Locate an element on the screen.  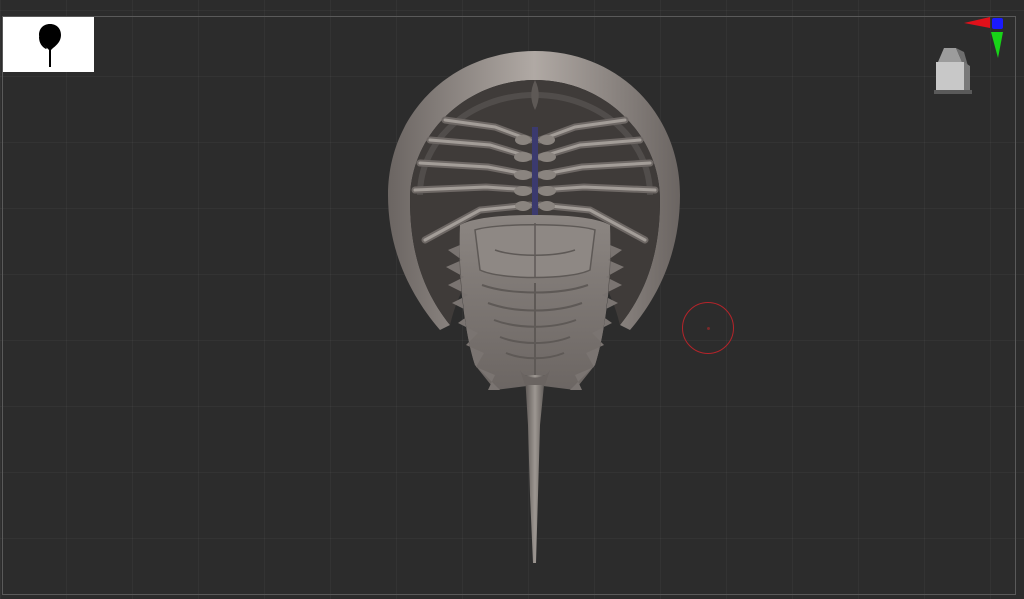
telson-tail is located at coordinates (535, 469).